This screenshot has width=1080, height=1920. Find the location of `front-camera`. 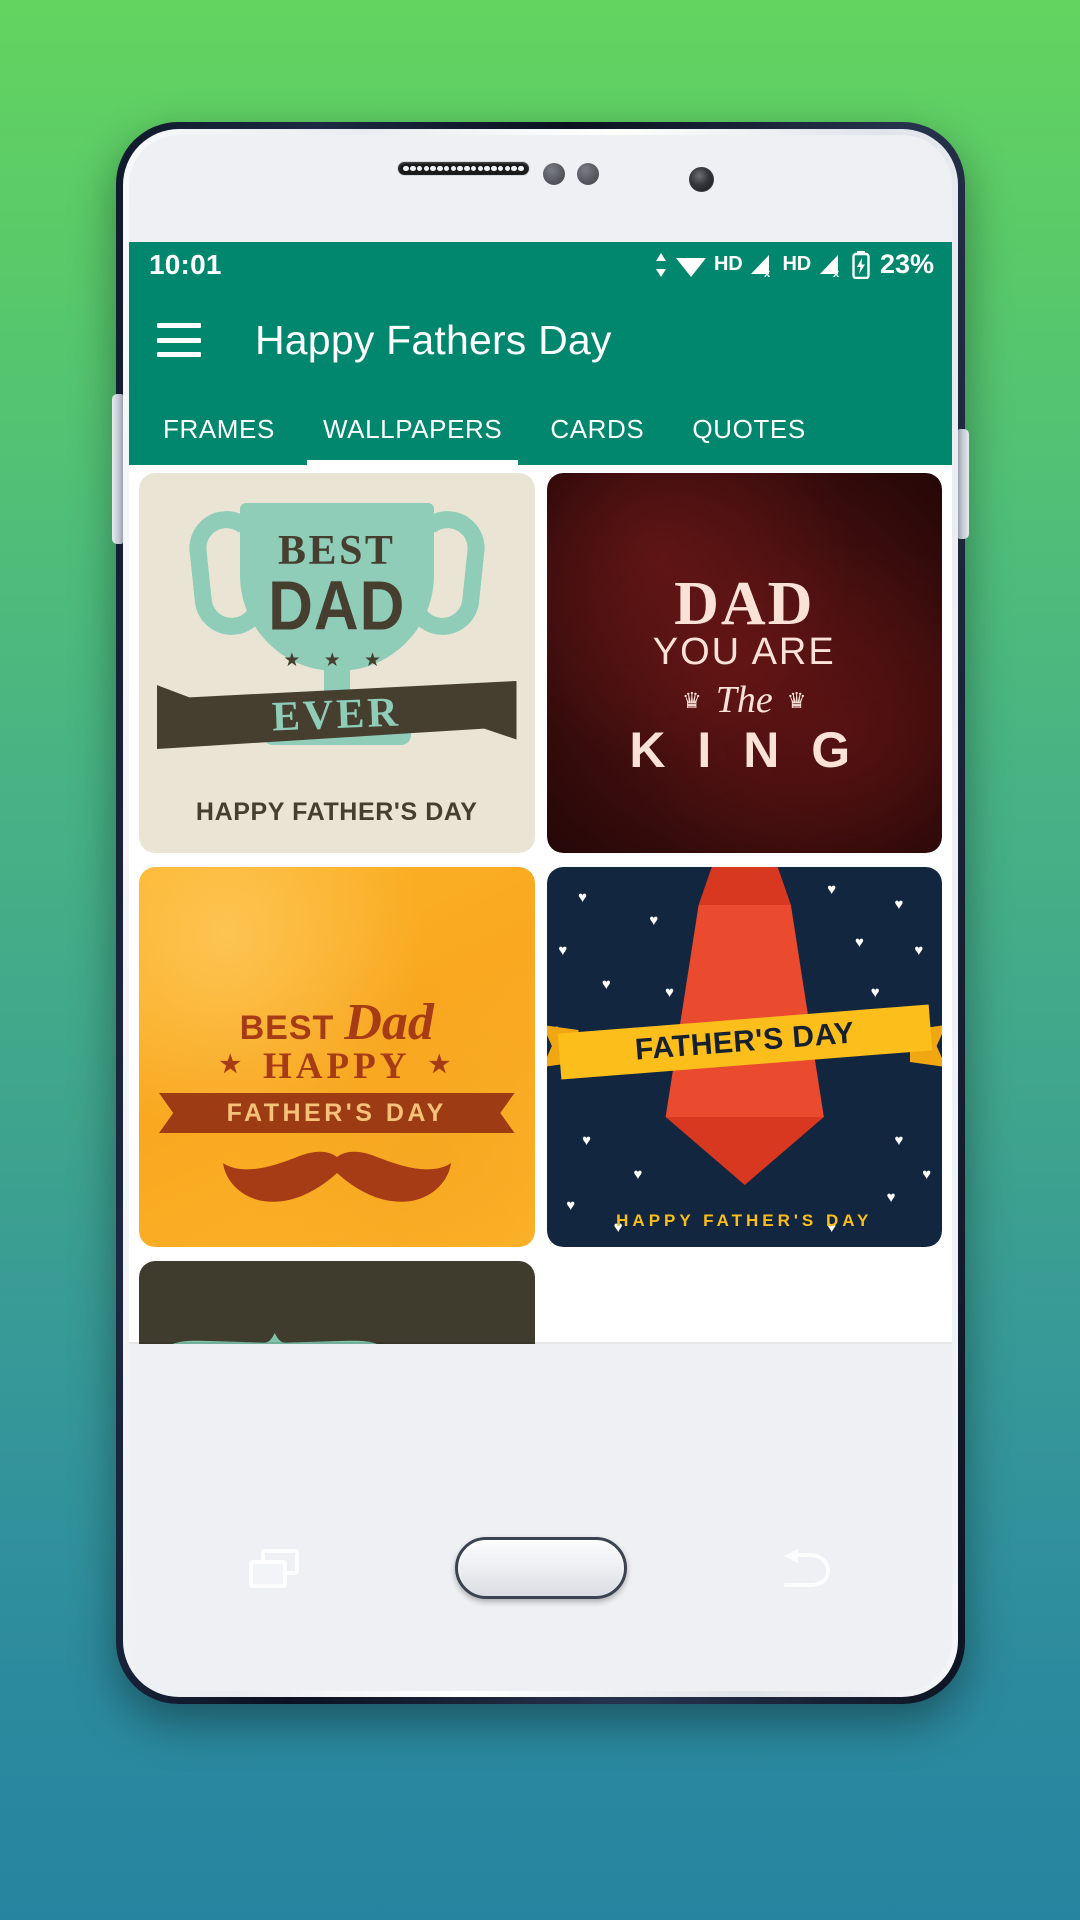

front-camera is located at coordinates (701, 179).